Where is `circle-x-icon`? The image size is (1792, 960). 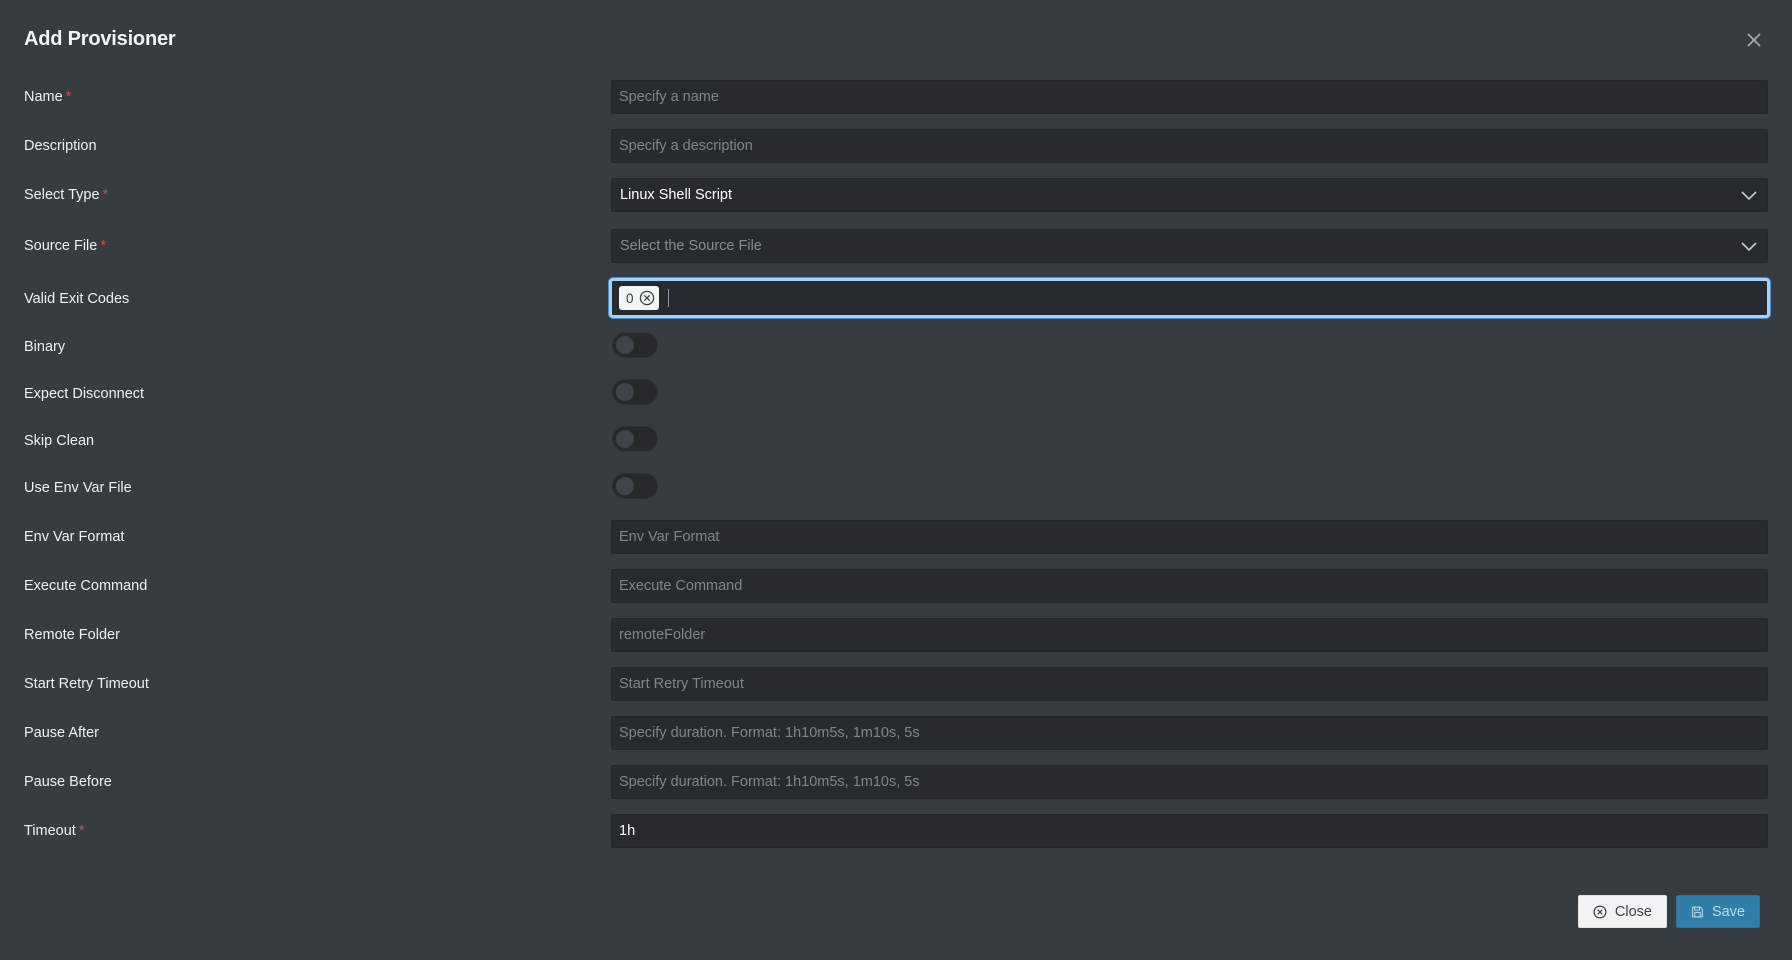
circle-x-icon is located at coordinates (1600, 911).